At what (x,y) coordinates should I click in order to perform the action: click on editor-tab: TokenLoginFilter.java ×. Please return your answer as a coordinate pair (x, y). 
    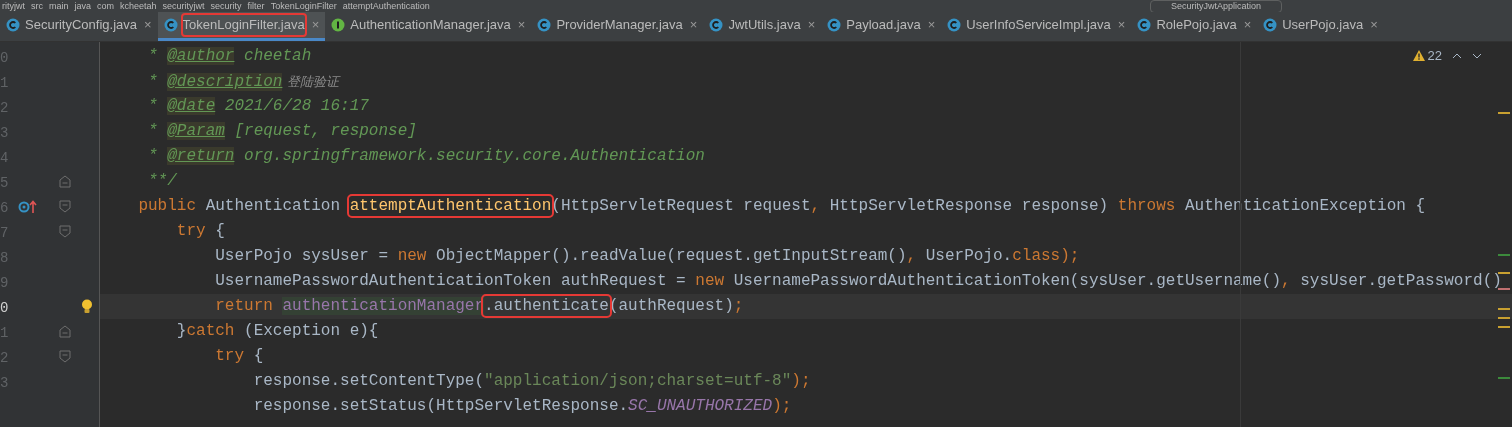
    Looking at the image, I should click on (241, 26).